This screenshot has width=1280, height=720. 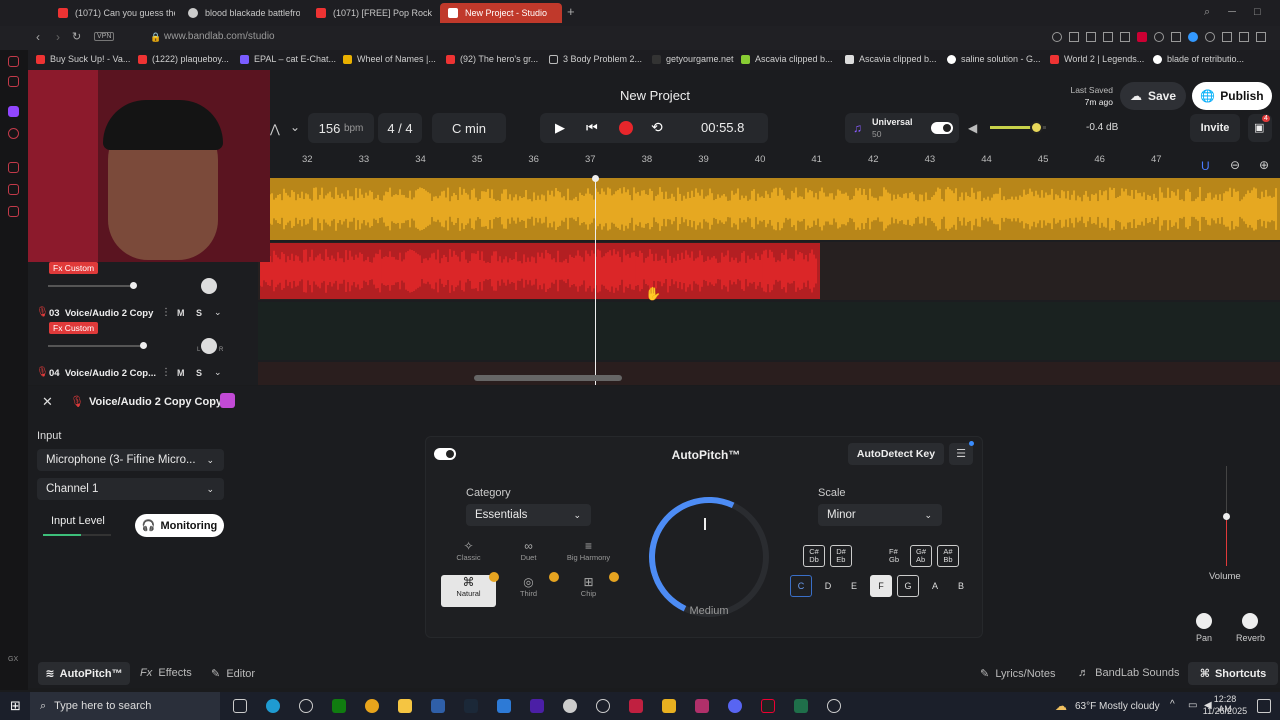 What do you see at coordinates (770, 240) in the screenshot?
I see `waveforms` at bounding box center [770, 240].